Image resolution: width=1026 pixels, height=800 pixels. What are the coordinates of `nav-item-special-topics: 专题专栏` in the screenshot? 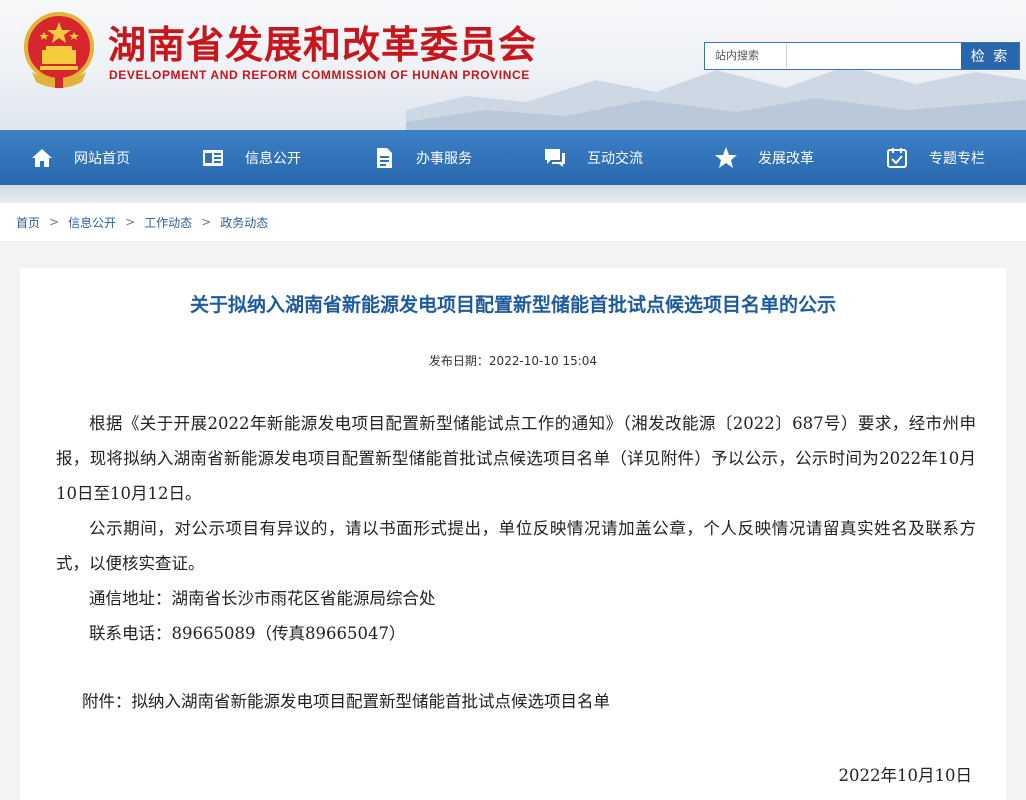 It's located at (940, 157).